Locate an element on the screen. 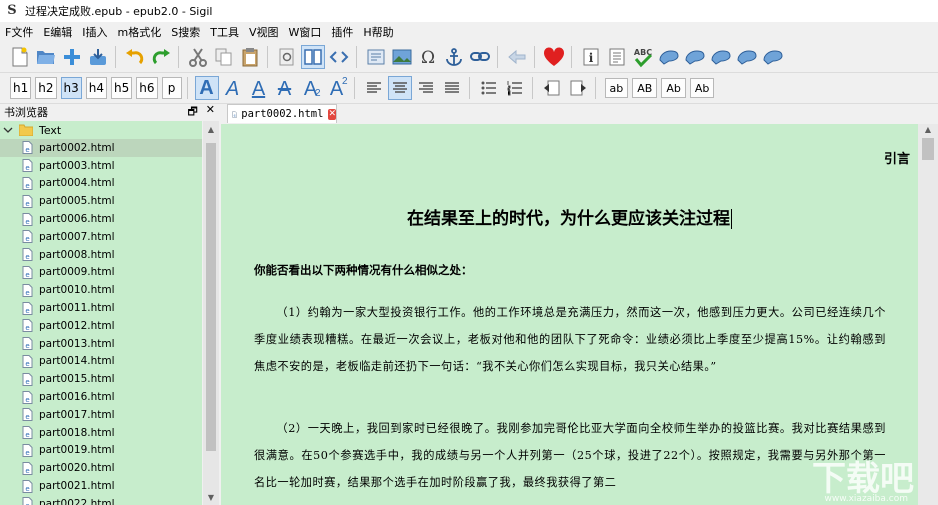 This screenshot has height=505, width=938. increase-indent-button is located at coordinates (578, 88).